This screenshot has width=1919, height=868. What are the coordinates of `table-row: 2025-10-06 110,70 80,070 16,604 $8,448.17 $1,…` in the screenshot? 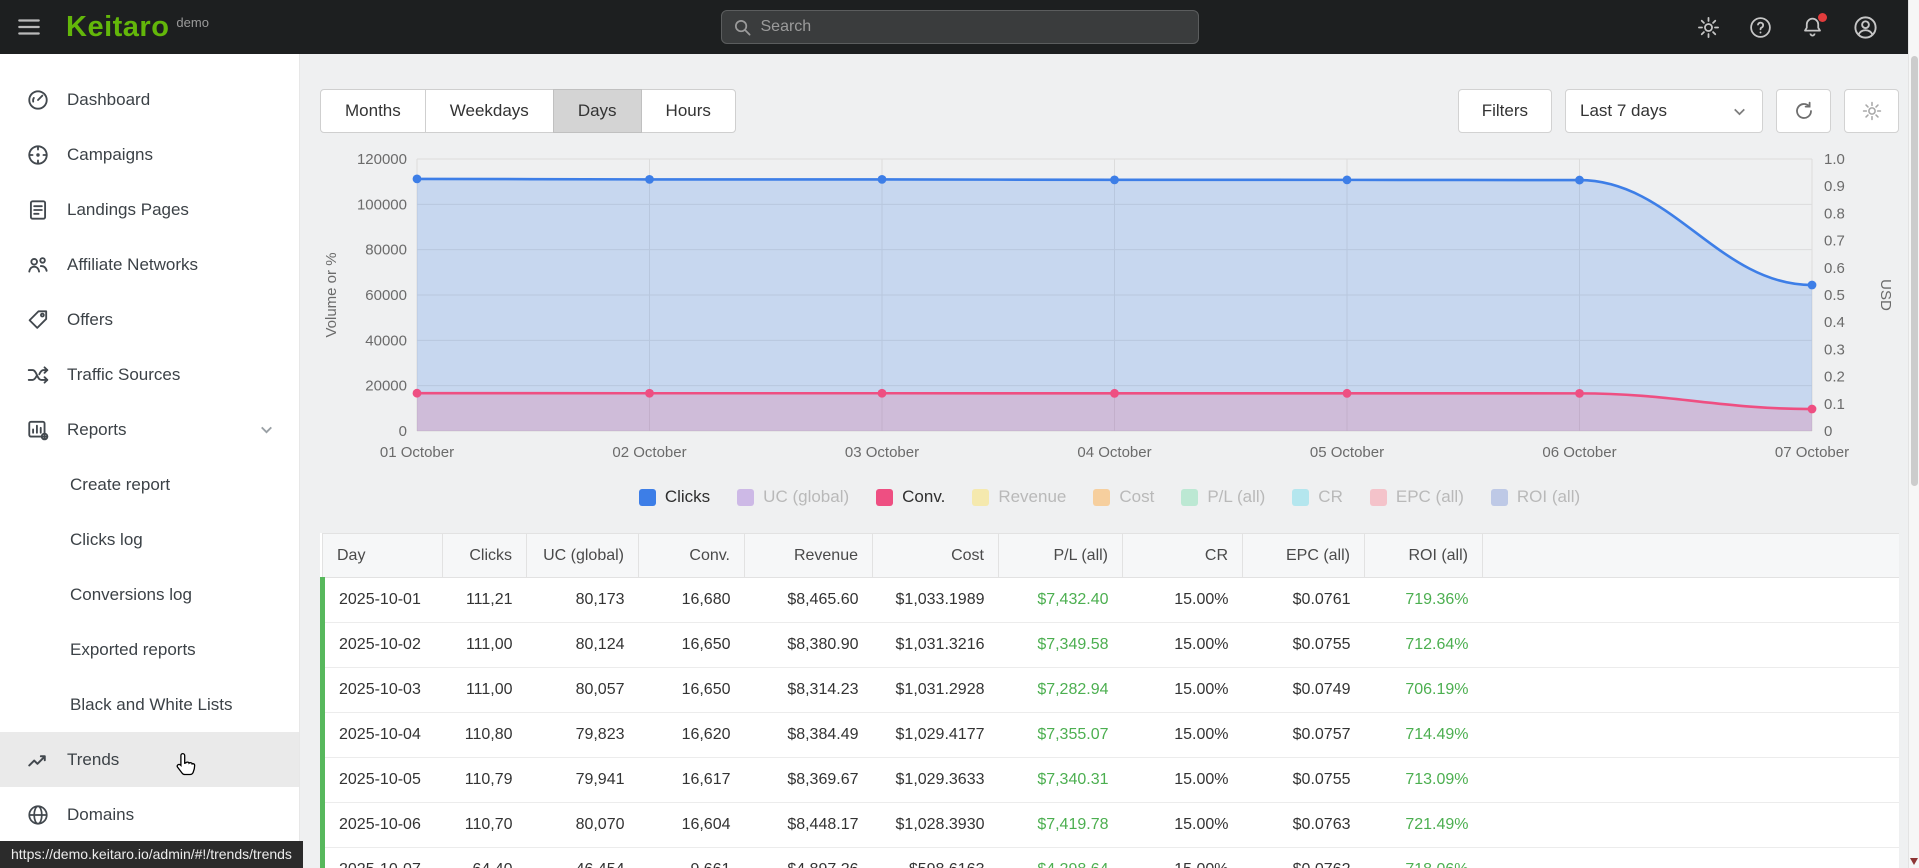 It's located at (1109, 825).